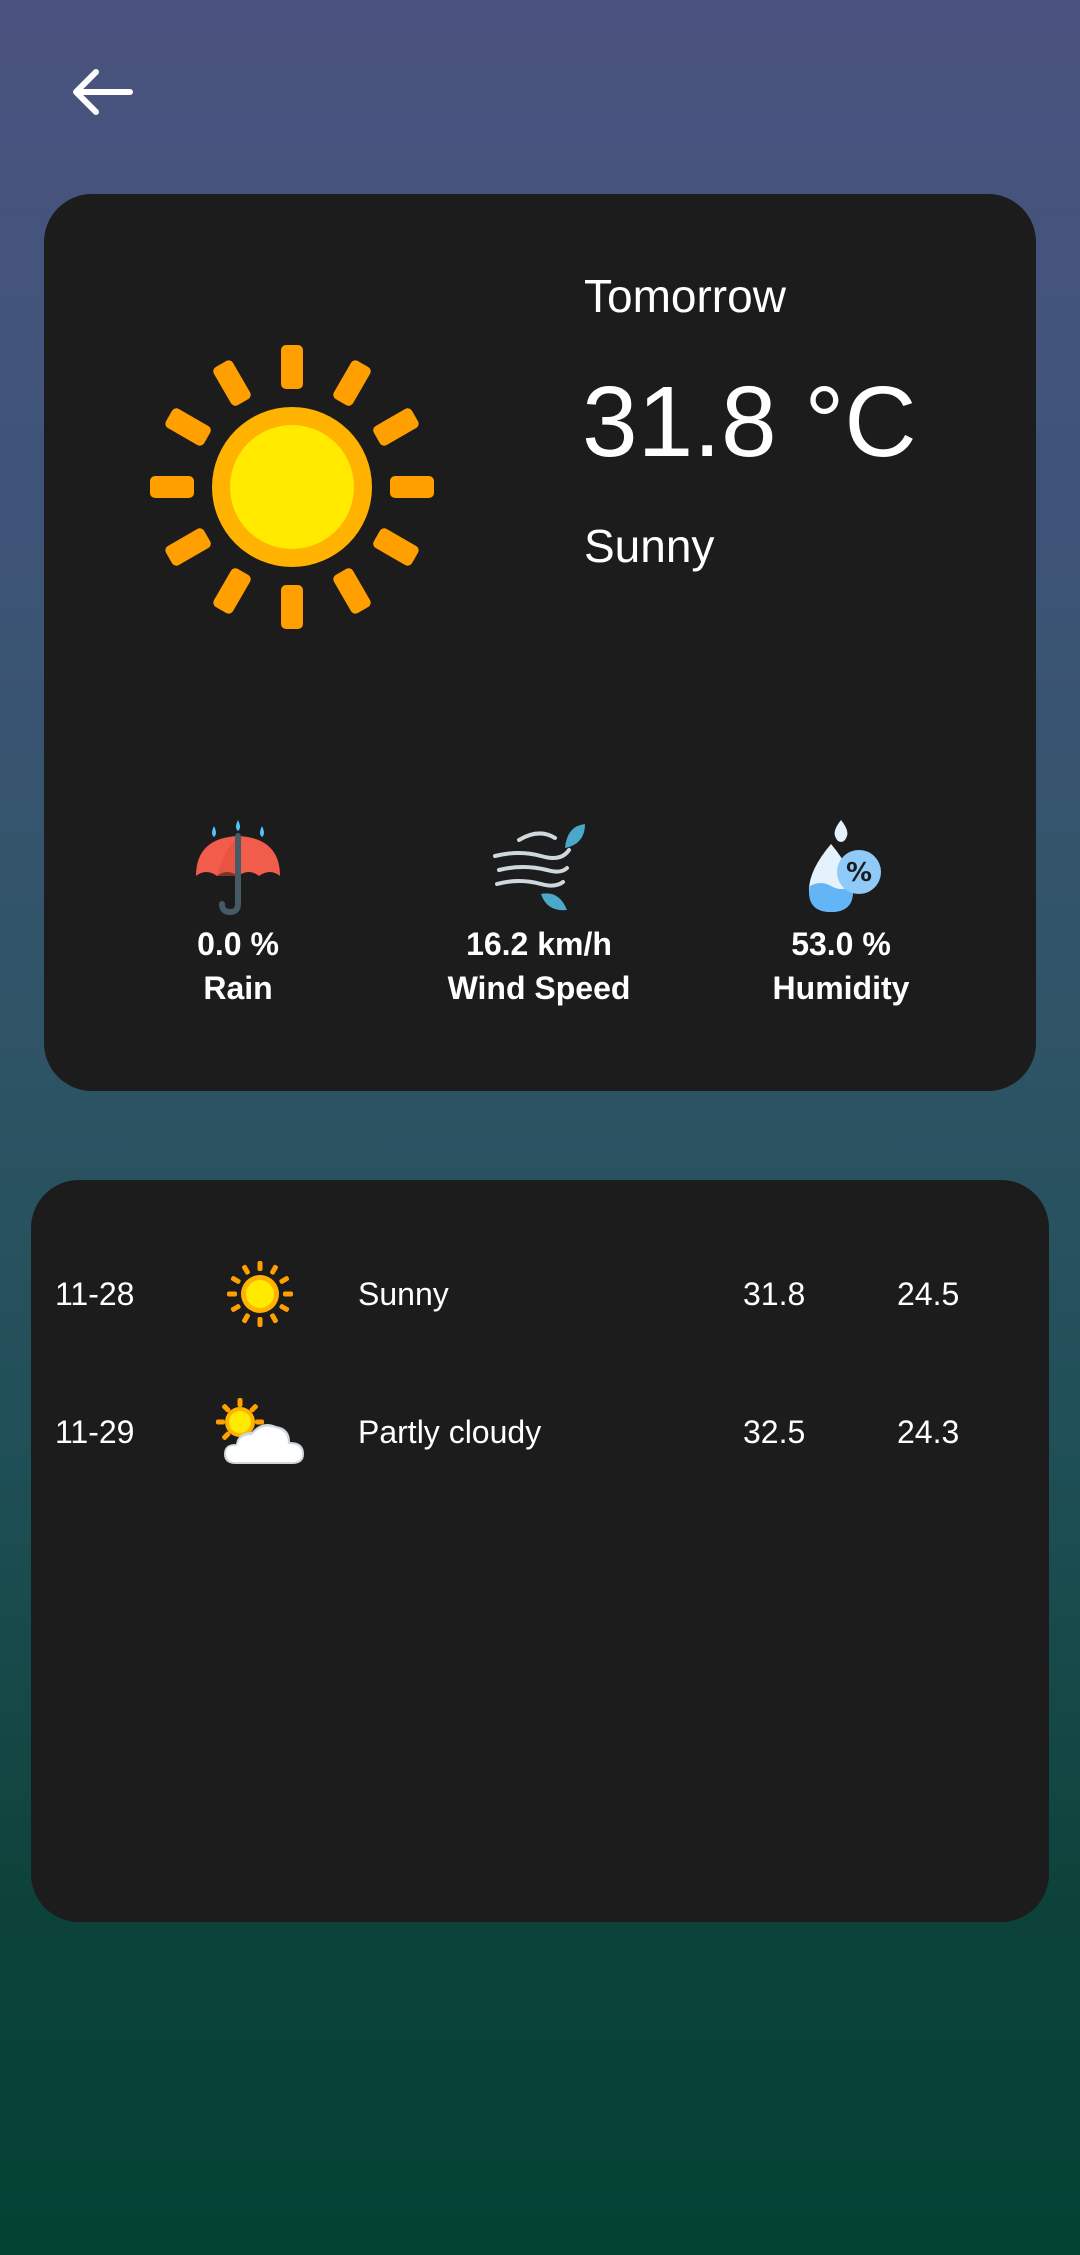 The height and width of the screenshot is (2255, 1080). Describe the element at coordinates (841, 988) in the screenshot. I see `humidity-label: Humidity` at that location.